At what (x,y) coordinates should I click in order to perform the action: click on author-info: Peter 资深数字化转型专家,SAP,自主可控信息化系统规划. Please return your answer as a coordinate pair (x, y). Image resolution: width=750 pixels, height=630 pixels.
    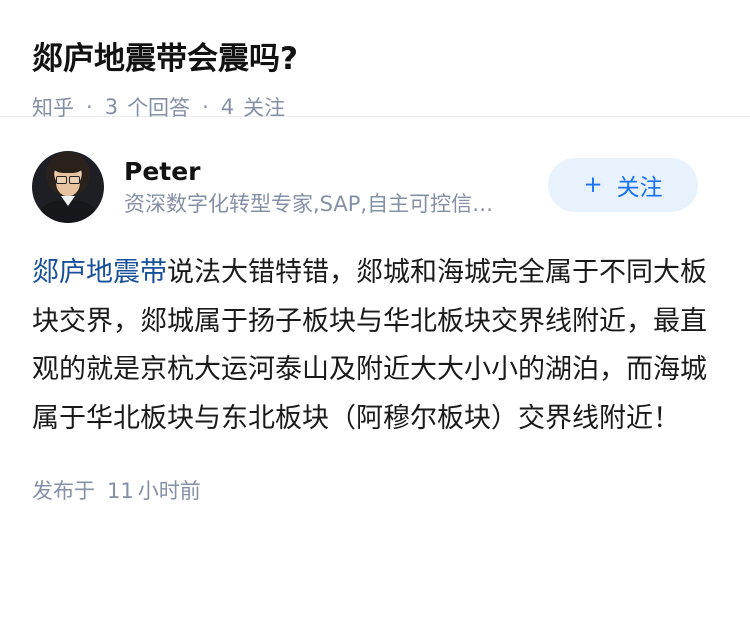
    Looking at the image, I should click on (324, 187).